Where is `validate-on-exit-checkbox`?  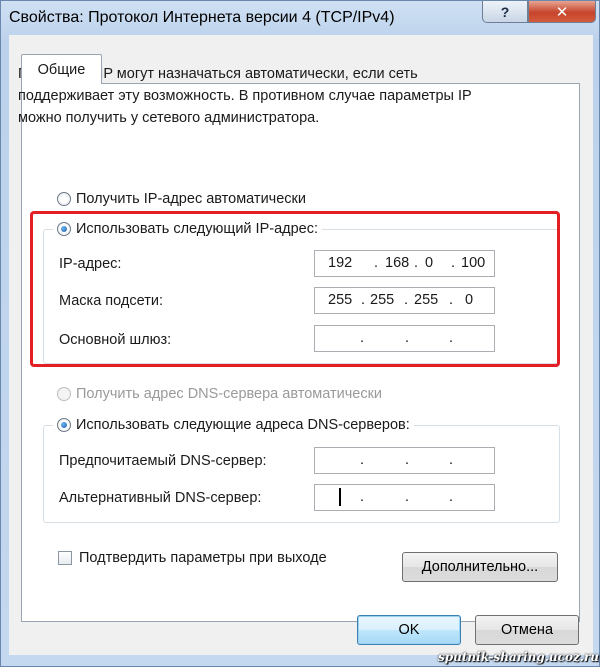
validate-on-exit-checkbox is located at coordinates (65, 558).